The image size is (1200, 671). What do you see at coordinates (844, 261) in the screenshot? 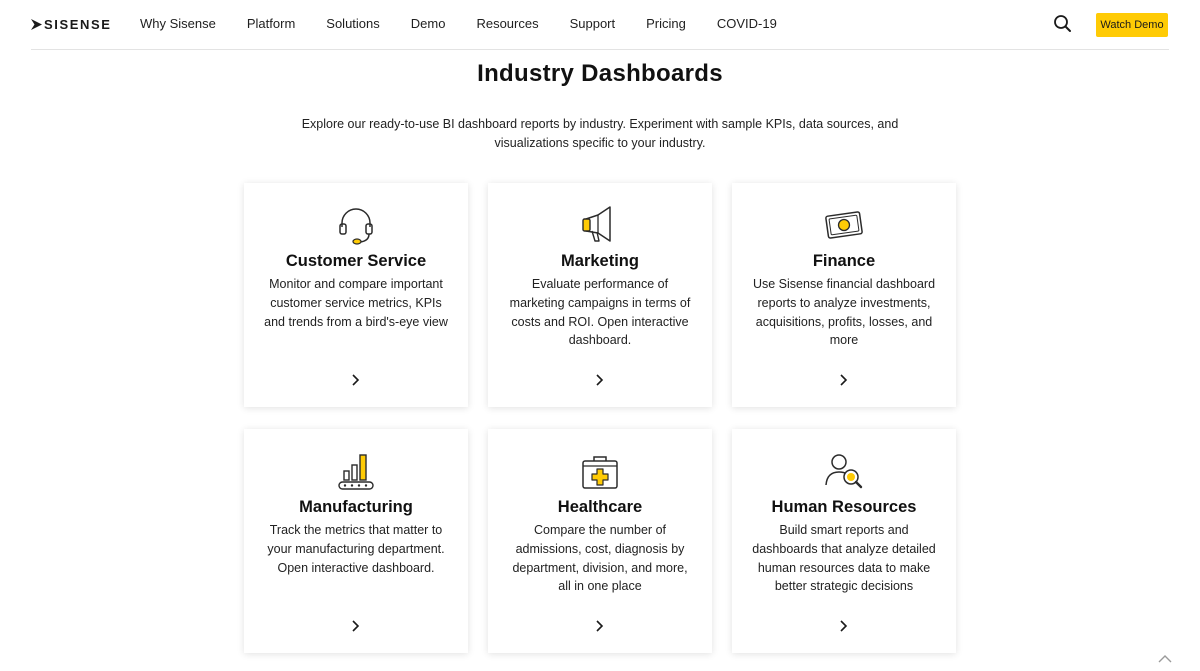
I see `card-title: Finance` at bounding box center [844, 261].